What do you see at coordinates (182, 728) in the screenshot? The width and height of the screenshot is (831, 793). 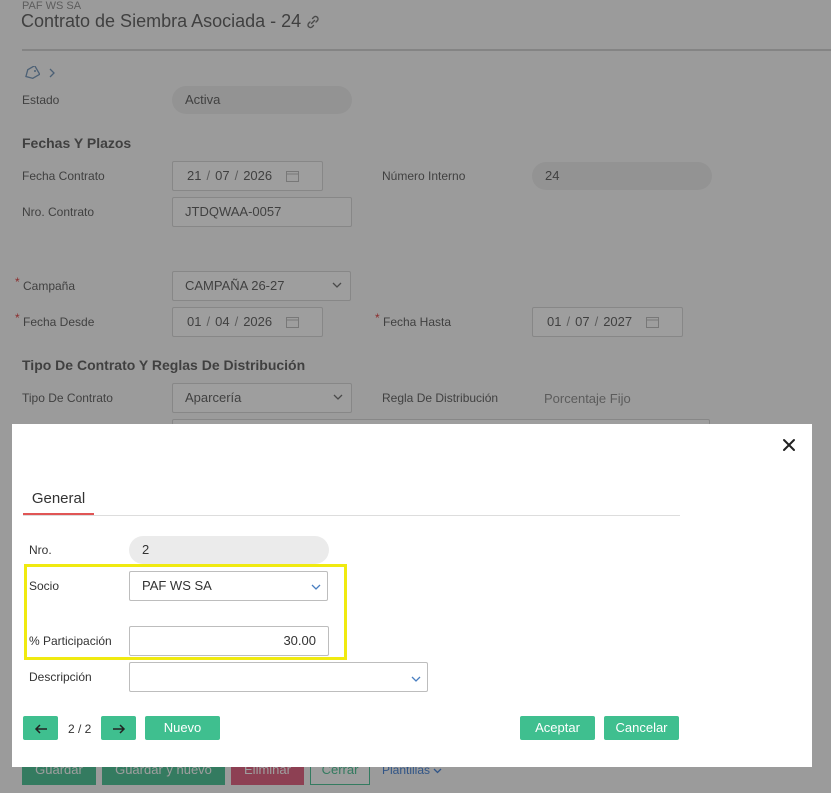 I see `nuevo-button: Nuevo` at bounding box center [182, 728].